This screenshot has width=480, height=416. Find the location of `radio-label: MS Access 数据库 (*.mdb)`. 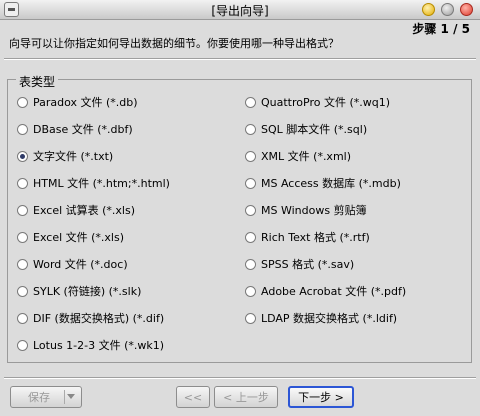

radio-label: MS Access 数据库 (*.mdb) is located at coordinates (331, 183).